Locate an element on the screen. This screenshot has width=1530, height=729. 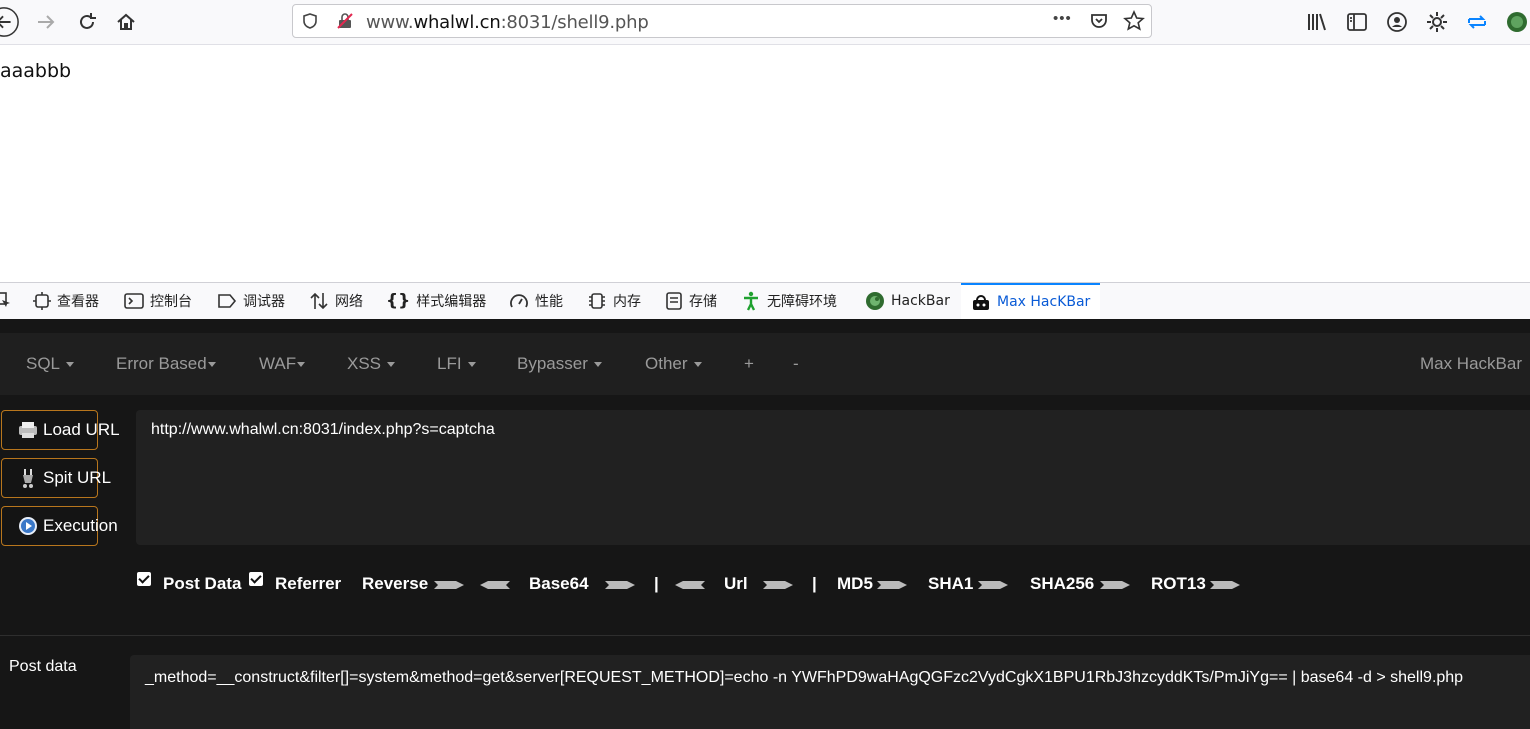
load-url-button: Load URL is located at coordinates (60, 430).